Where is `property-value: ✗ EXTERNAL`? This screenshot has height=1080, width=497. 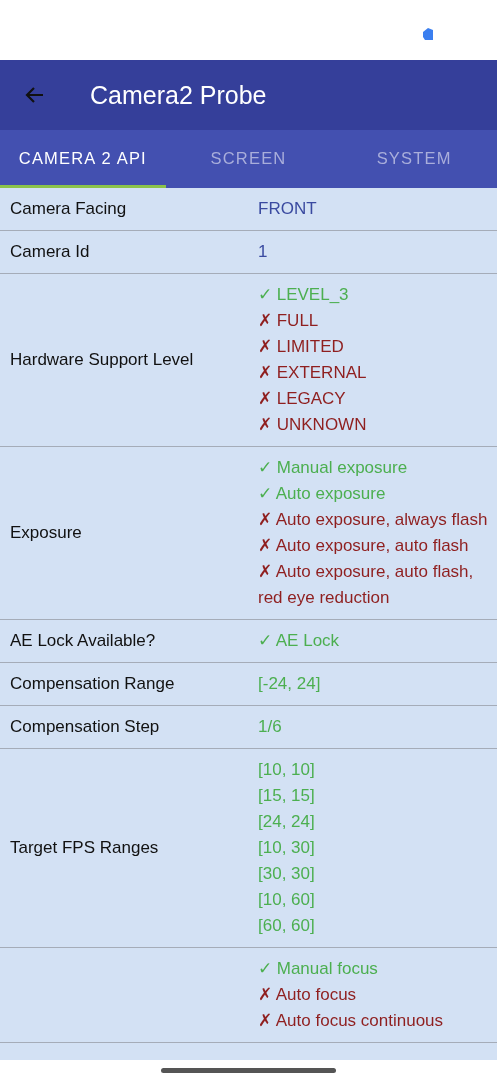
property-value: ✗ EXTERNAL is located at coordinates (312, 373).